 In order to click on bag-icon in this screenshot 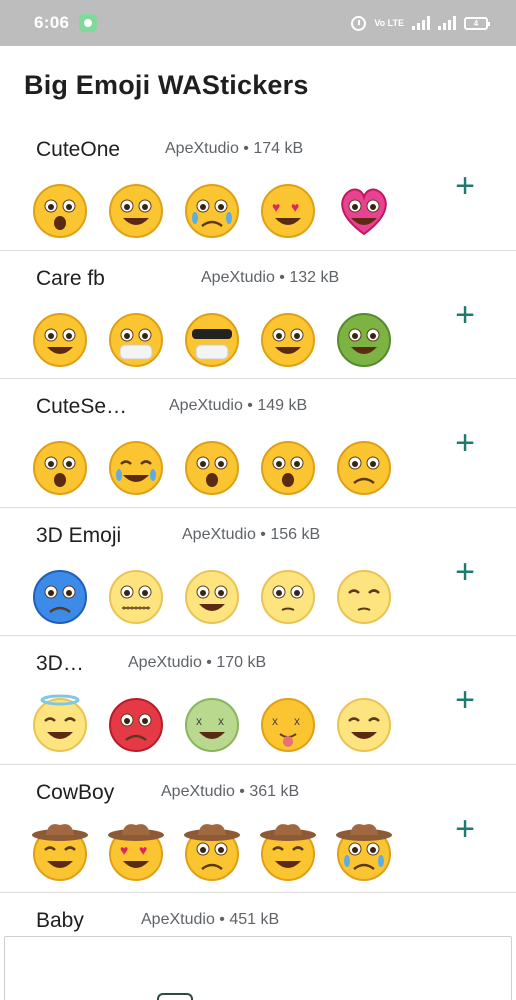, I will do `click(175, 996)`.